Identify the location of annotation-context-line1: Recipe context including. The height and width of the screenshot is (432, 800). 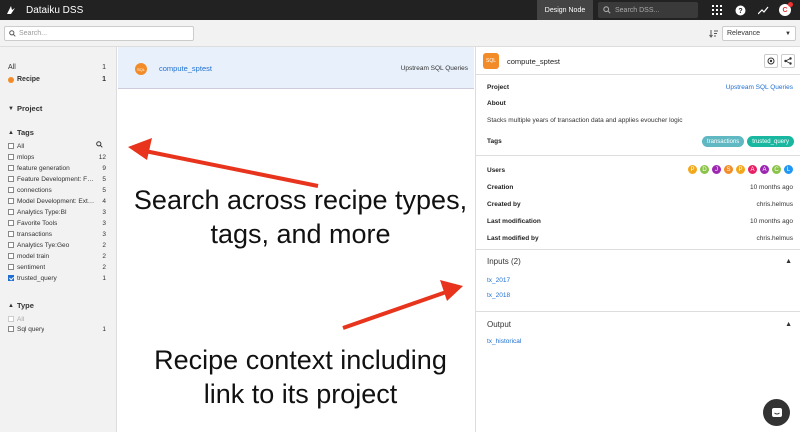
(300, 360).